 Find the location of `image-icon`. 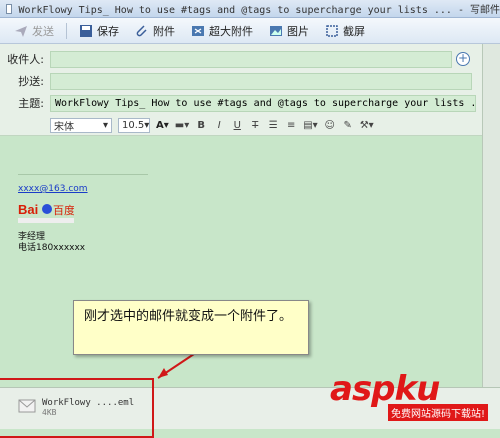

image-icon is located at coordinates (276, 30).